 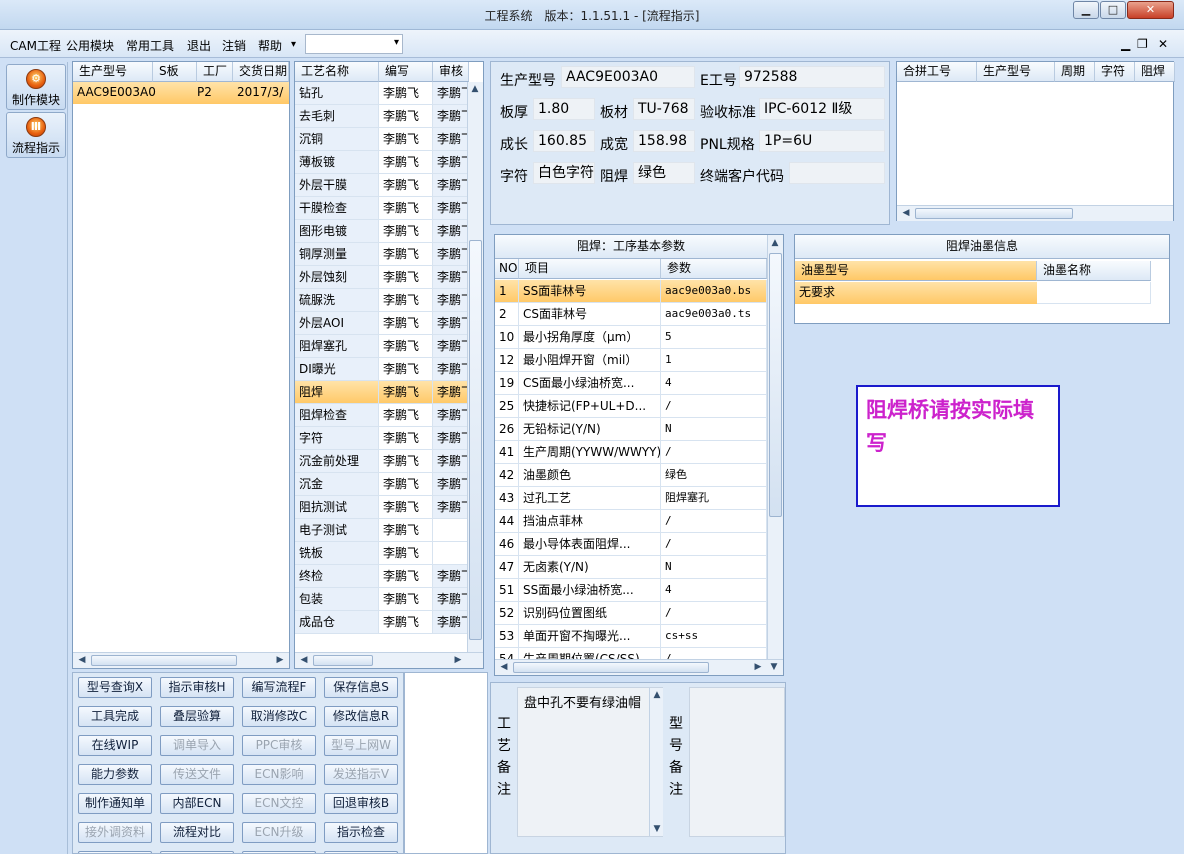 I want to click on action-button: PPC审核, so click(x=279, y=745).